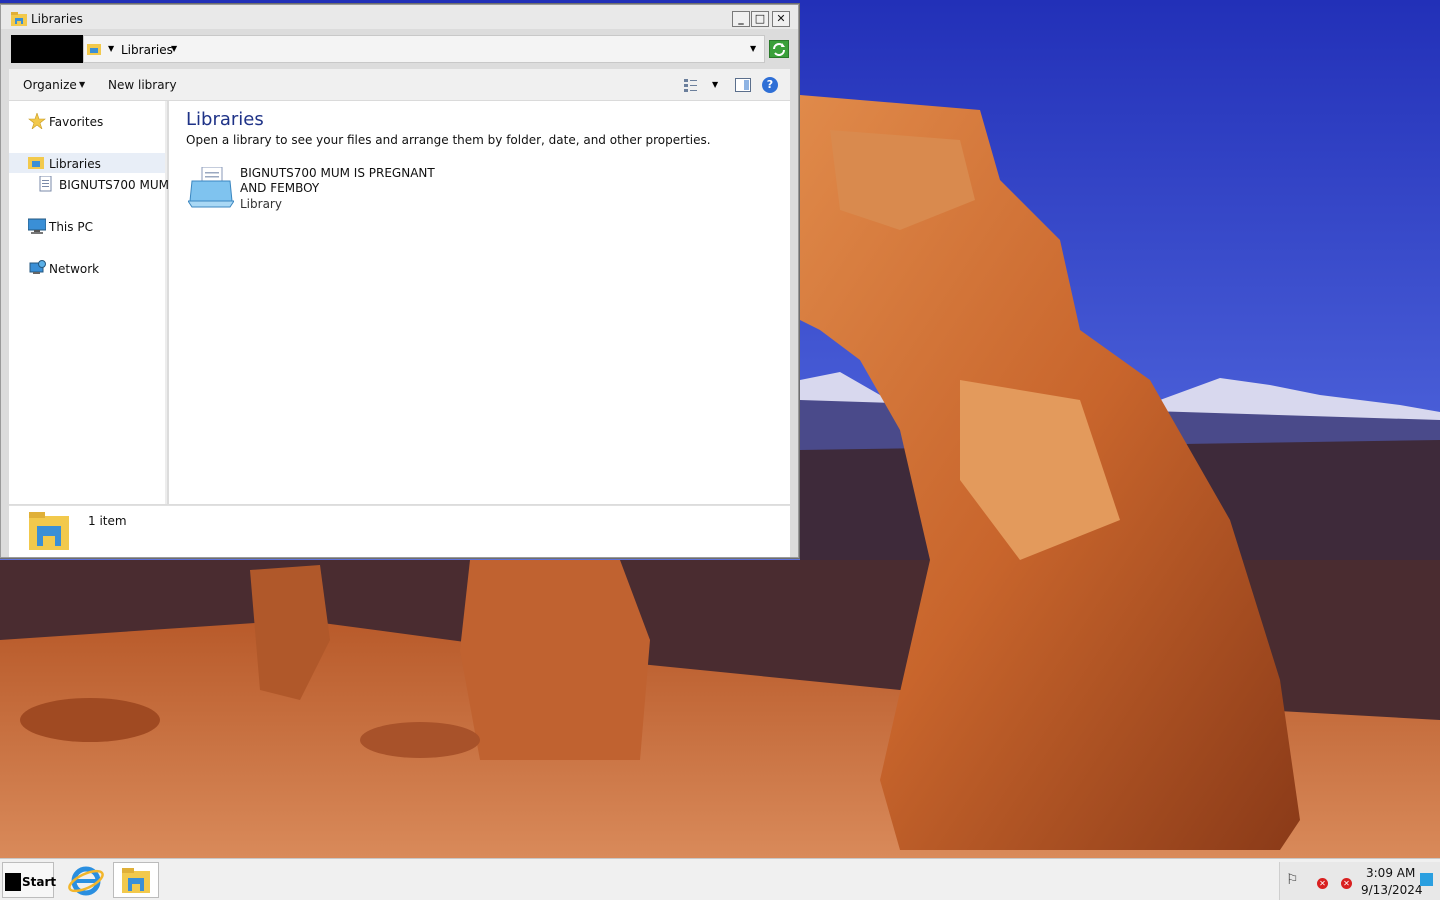 The height and width of the screenshot is (900, 1440). I want to click on network-icon, so click(37, 268).